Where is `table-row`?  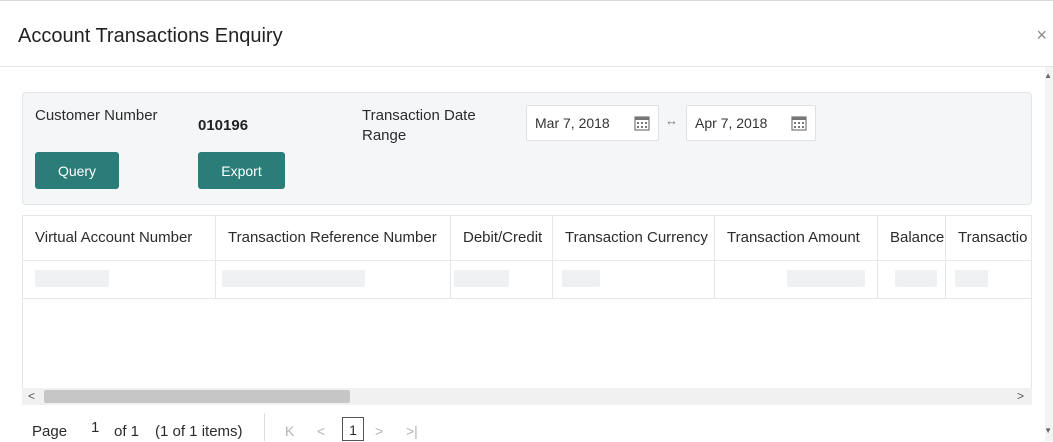
table-row is located at coordinates (527, 279).